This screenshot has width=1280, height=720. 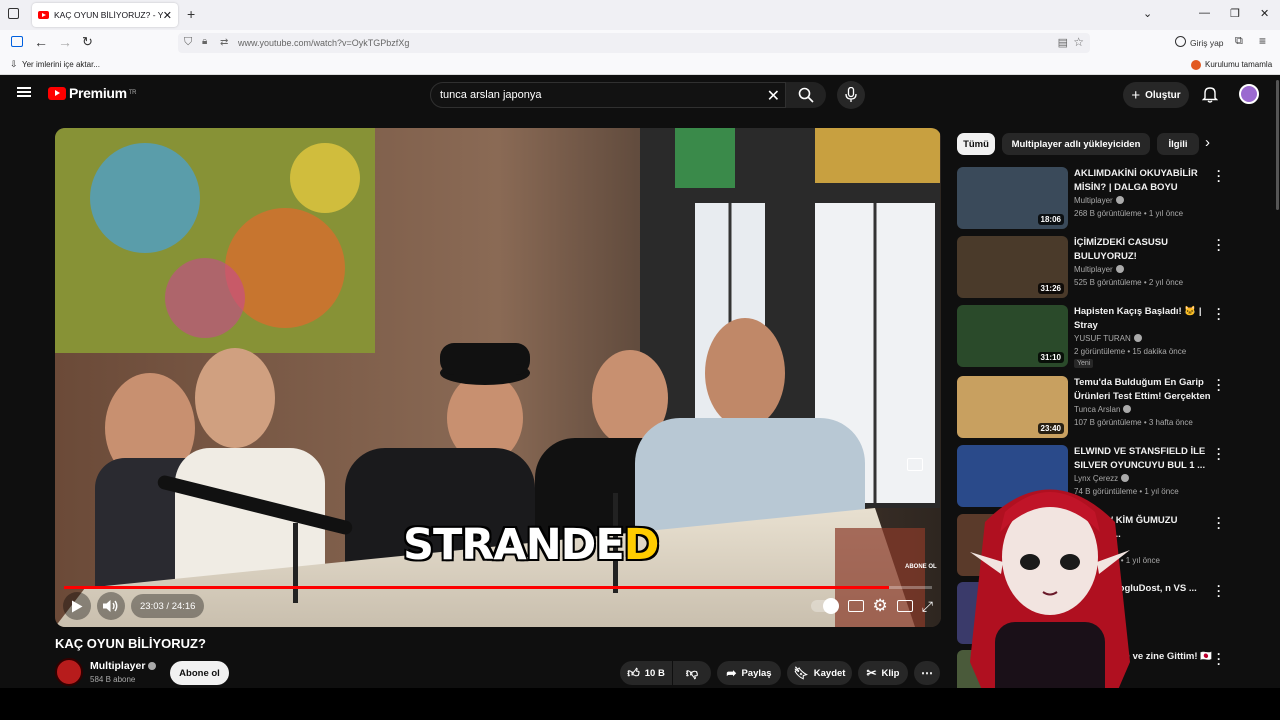 I want to click on browser-tab: KAÇ OYUN BİLİYORUZ? - YouTube ✕, so click(x=105, y=15).